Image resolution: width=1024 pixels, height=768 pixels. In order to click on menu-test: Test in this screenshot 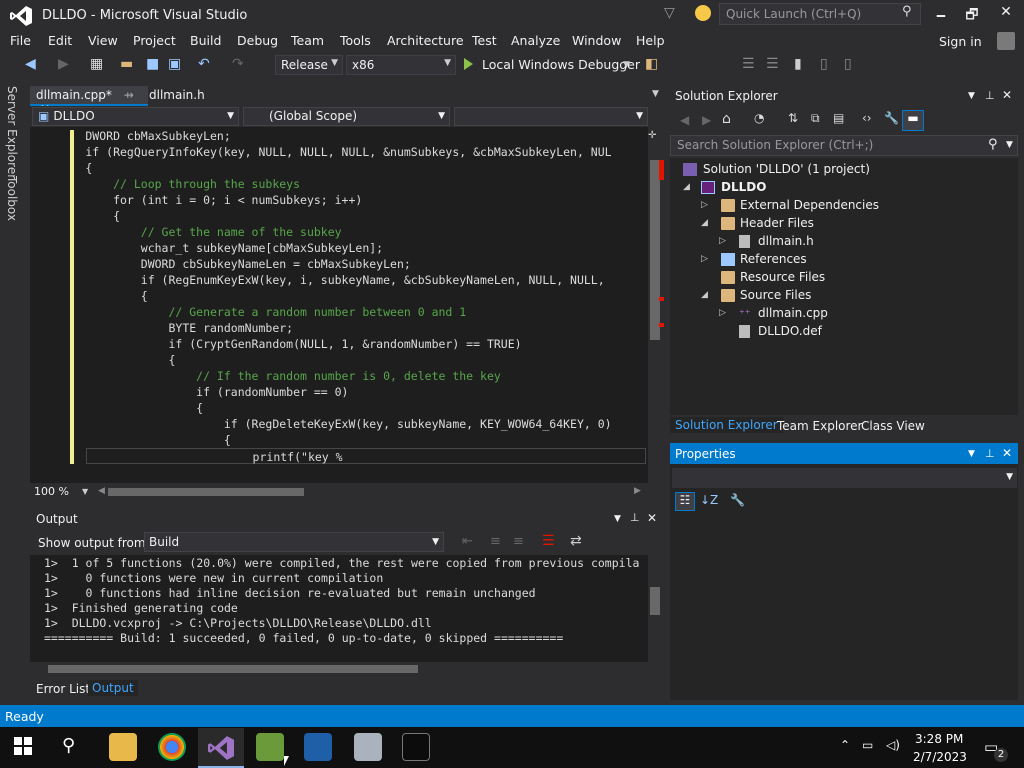, I will do `click(484, 40)`.